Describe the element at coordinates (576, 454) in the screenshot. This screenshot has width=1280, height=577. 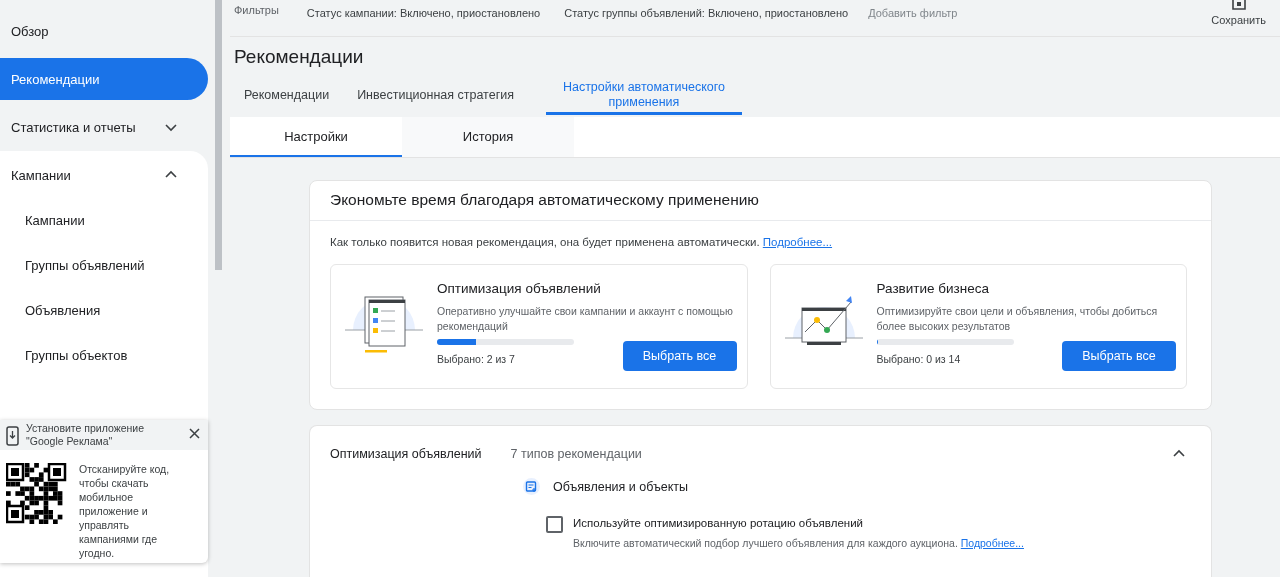
I see `recommendation-count: 7 типов рекомендации` at that location.